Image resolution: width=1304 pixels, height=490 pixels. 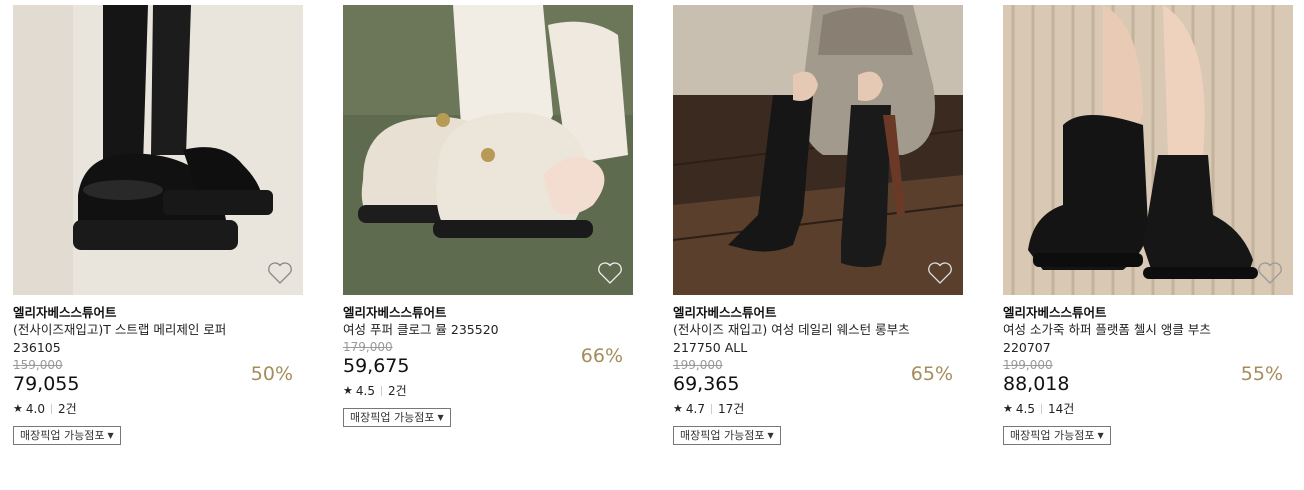 I want to click on sale-price: 88,018, so click(x=1036, y=384).